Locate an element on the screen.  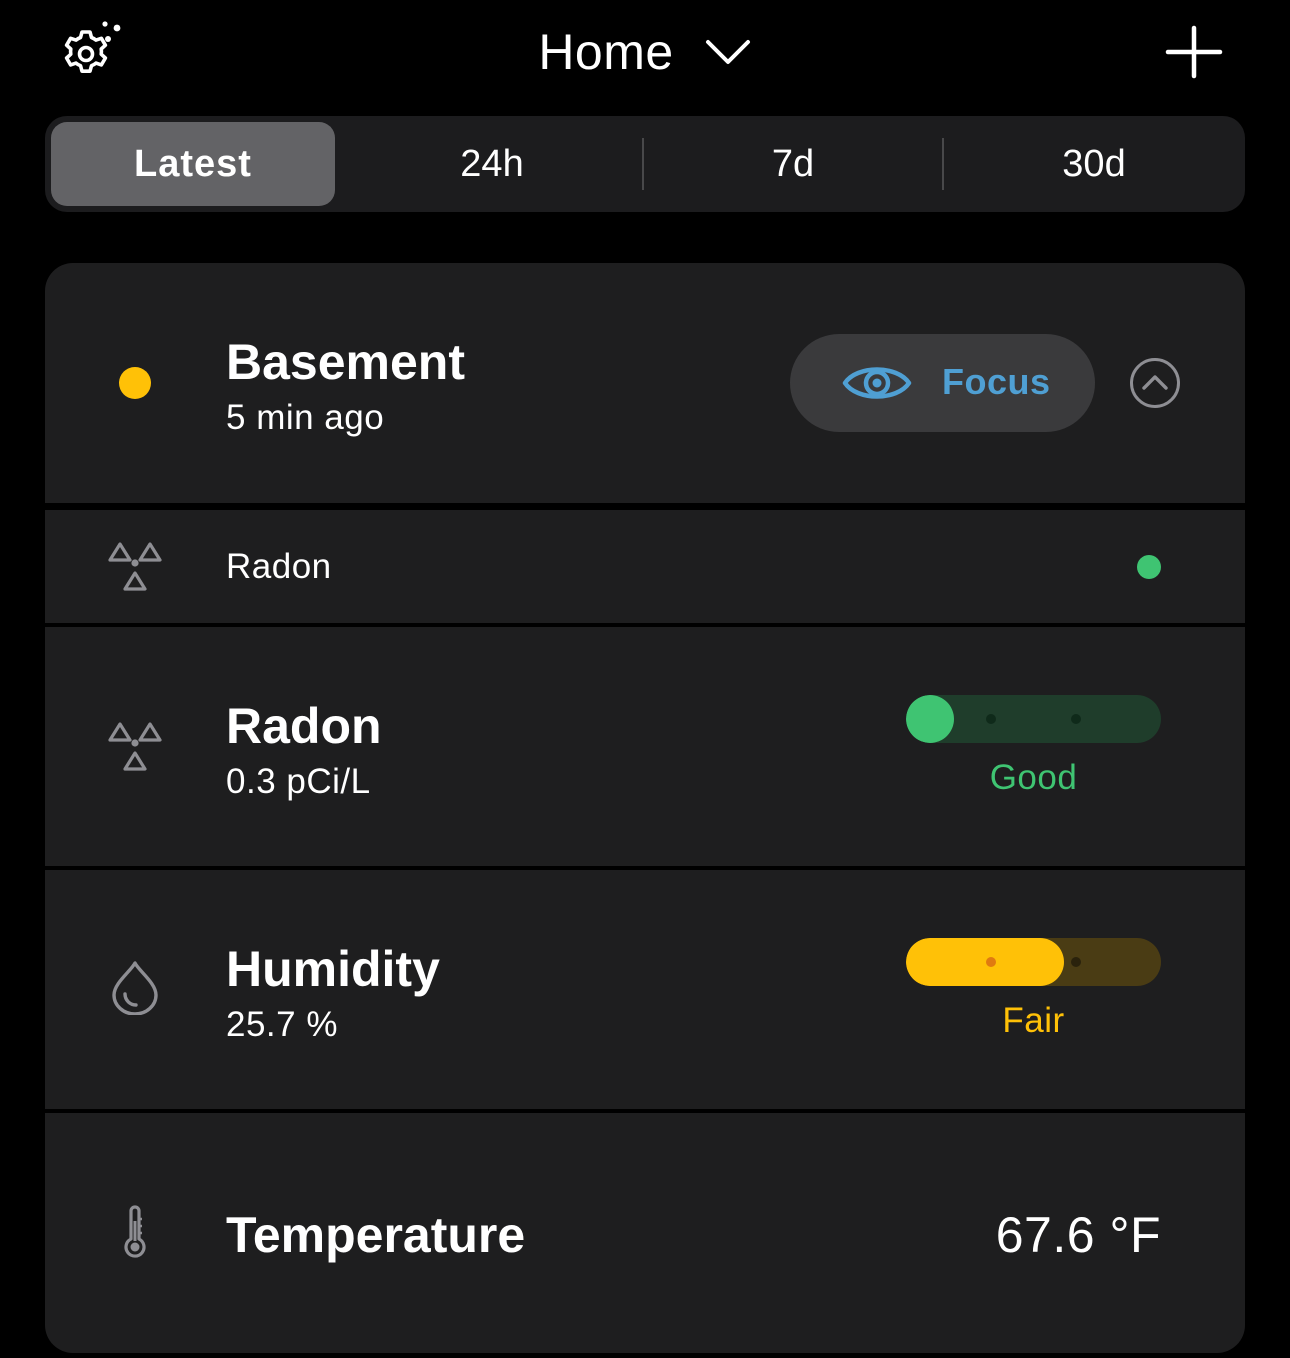
eye-icon is located at coordinates (877, 383).